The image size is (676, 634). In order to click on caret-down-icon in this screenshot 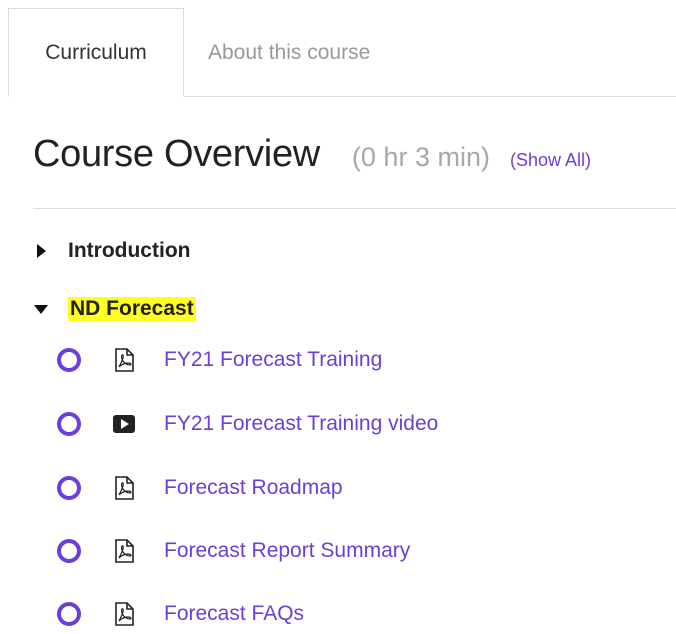, I will do `click(43, 309)`.